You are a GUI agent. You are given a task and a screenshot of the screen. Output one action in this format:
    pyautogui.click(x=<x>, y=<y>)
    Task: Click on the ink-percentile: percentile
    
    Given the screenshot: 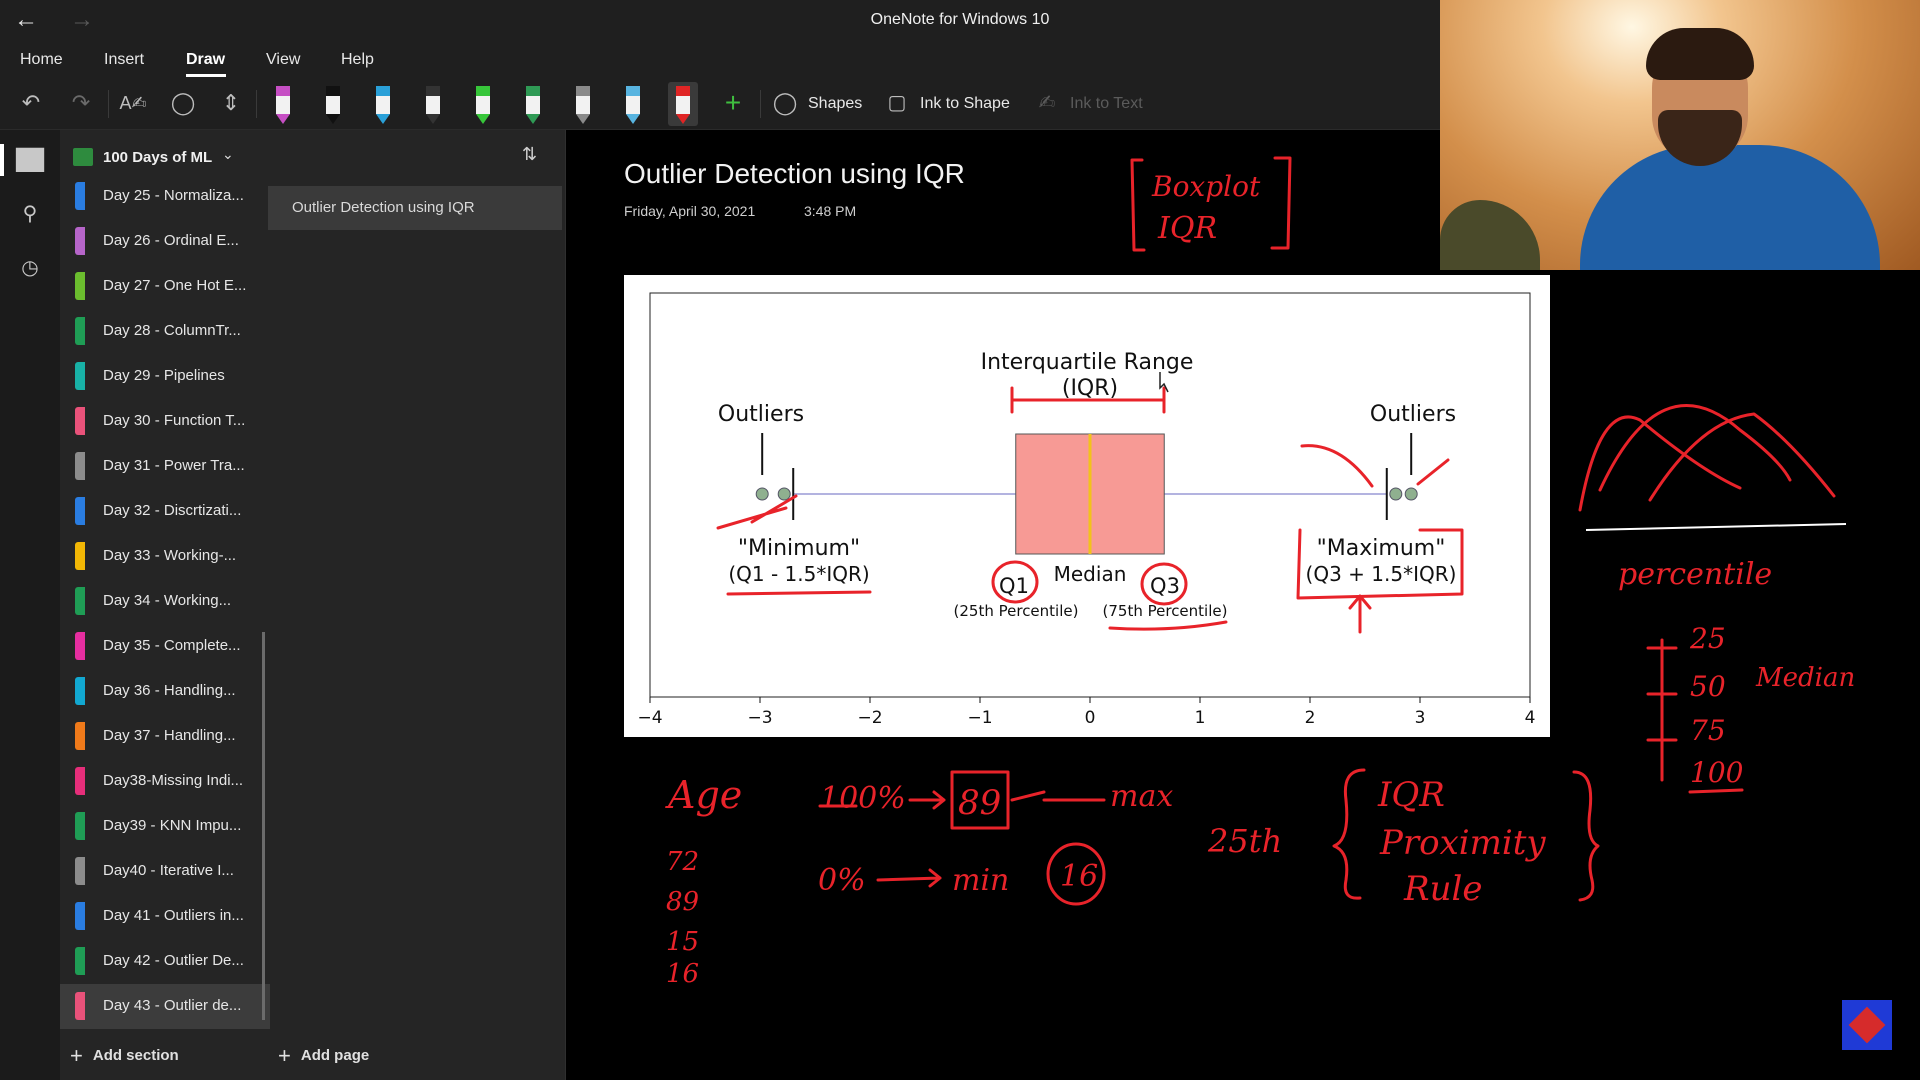 What is the action you would take?
    pyautogui.click(x=1695, y=574)
    